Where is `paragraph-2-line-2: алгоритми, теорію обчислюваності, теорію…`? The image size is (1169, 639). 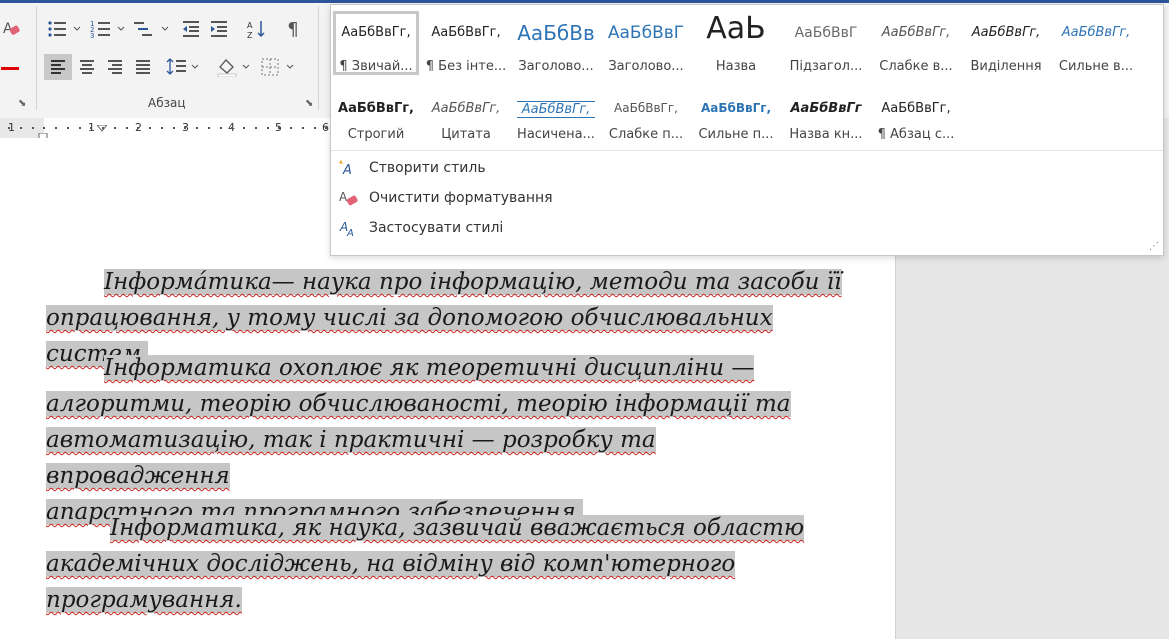 paragraph-2-line-2: алгоритми, теорію обчислюваності, теорію… is located at coordinates (446, 404).